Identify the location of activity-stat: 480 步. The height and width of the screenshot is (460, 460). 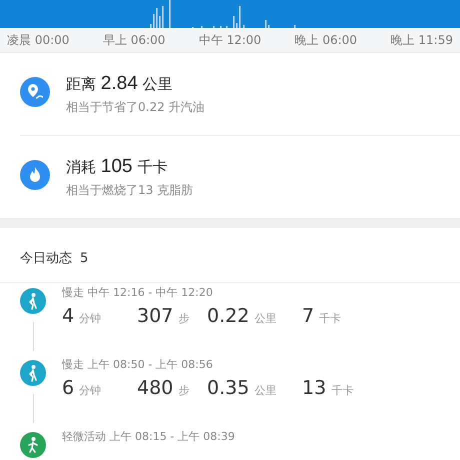
(163, 388).